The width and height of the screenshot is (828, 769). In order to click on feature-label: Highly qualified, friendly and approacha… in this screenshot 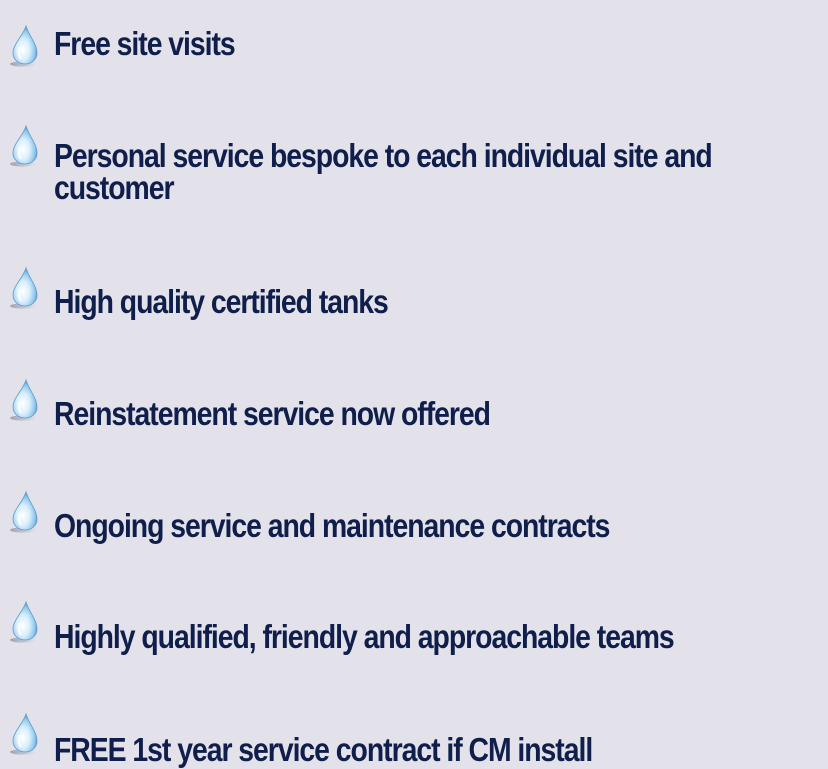, I will do `click(364, 636)`.